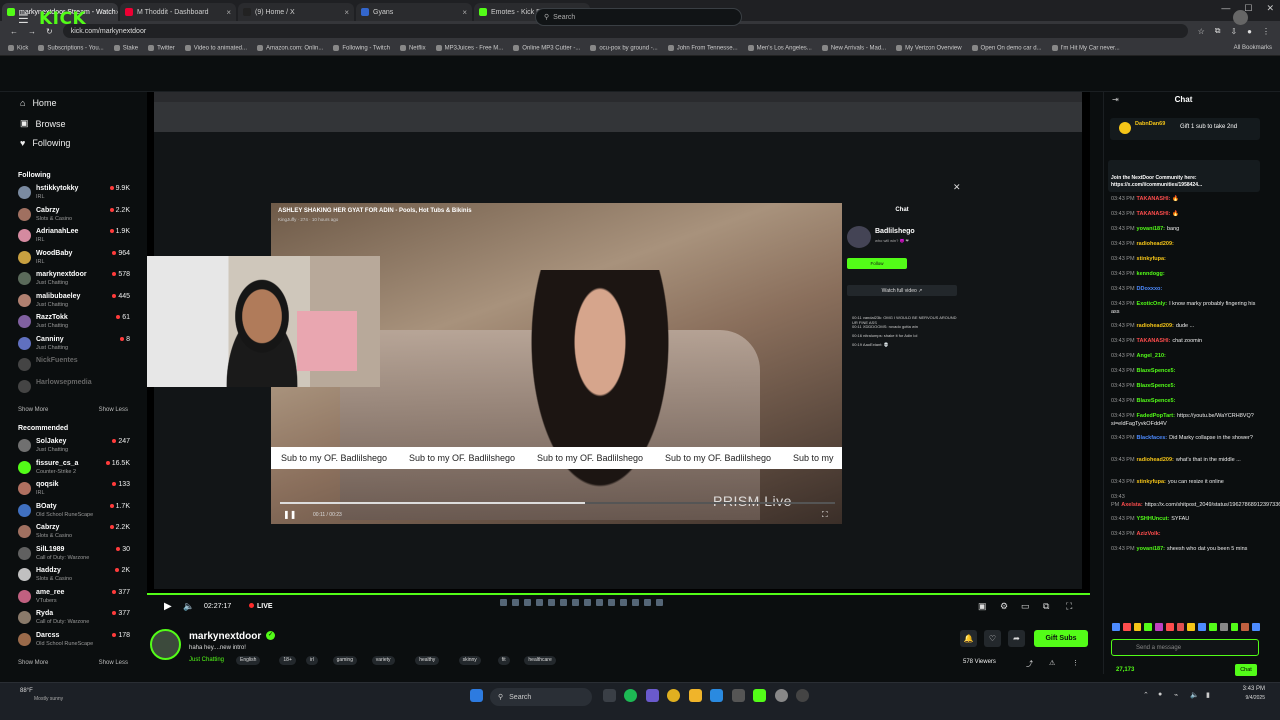 This screenshot has width=1280, height=720. What do you see at coordinates (74, 511) in the screenshot?
I see `sidebar-channel: BOaty Old School RuneScape 1.7K` at bounding box center [74, 511].